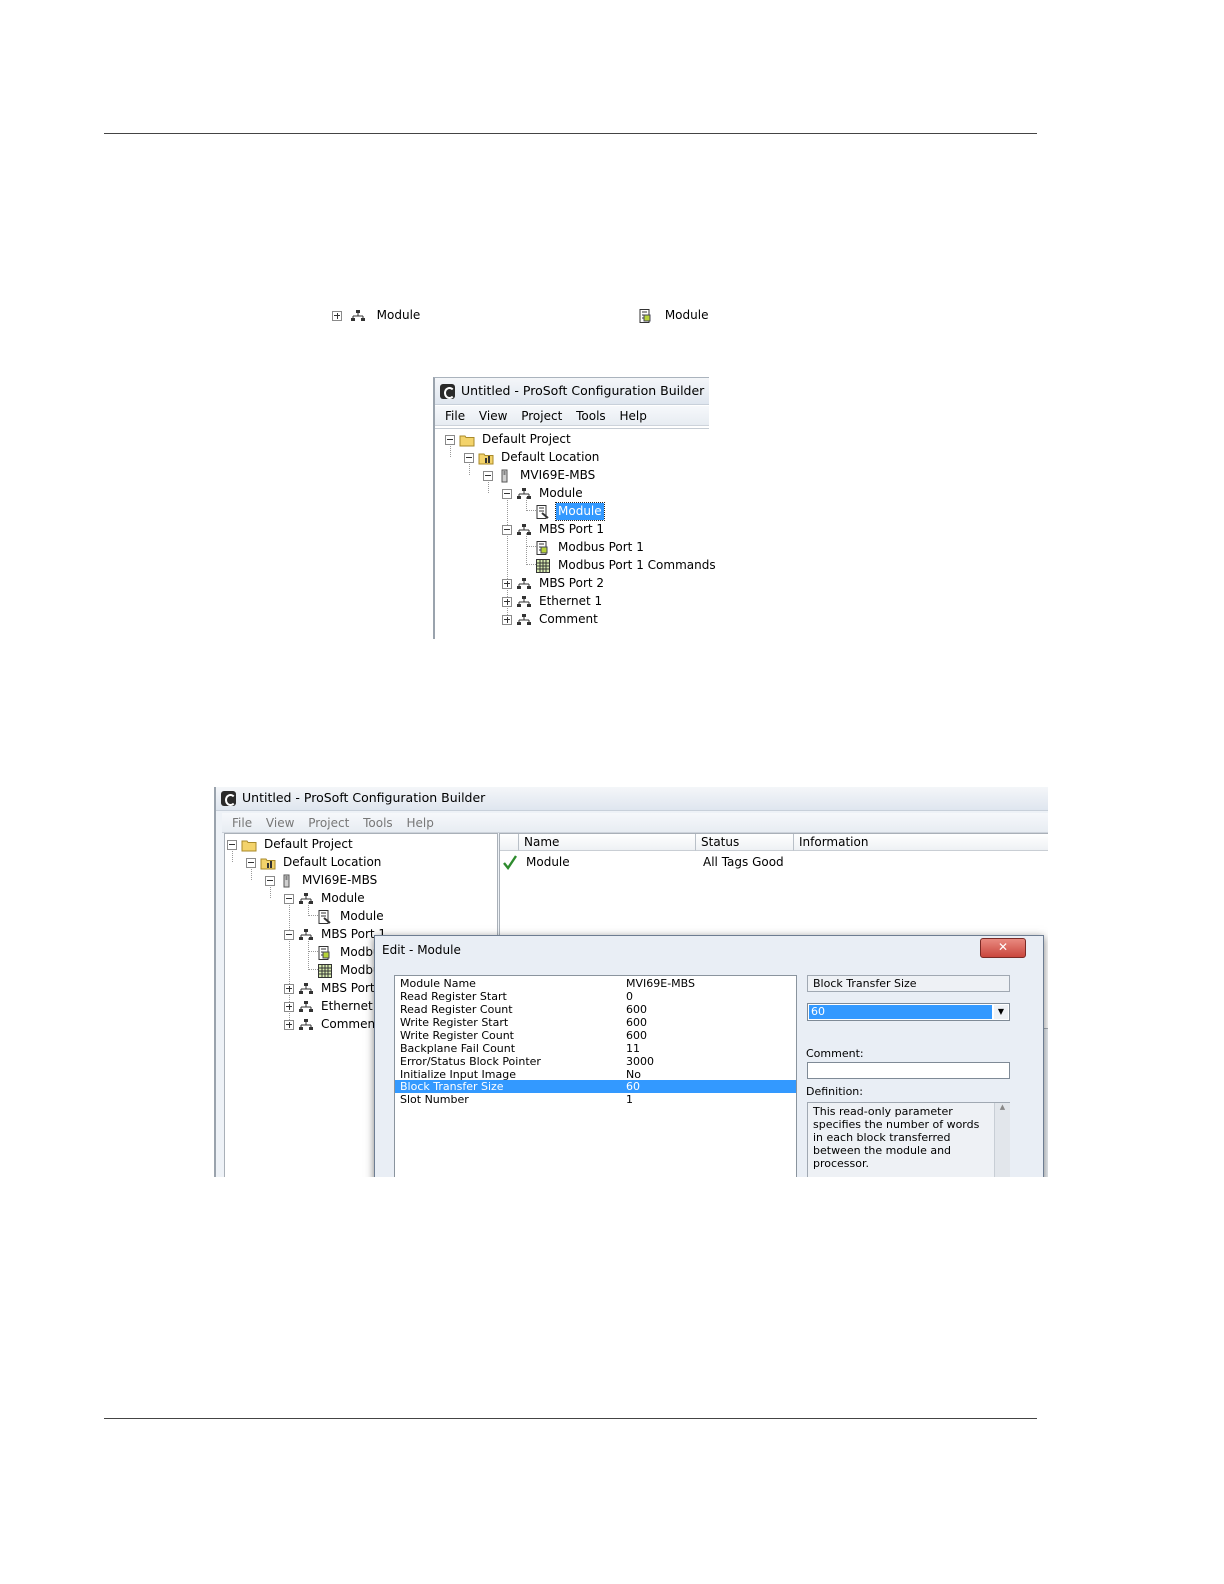  I want to click on row-status: All Tags Good, so click(743, 862).